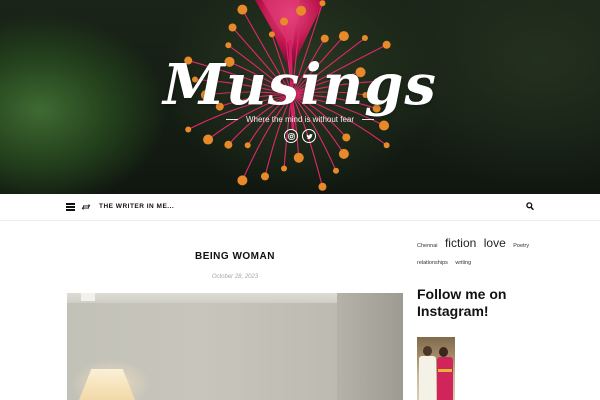  Describe the element at coordinates (530, 206) in the screenshot. I see `search-icon` at that location.